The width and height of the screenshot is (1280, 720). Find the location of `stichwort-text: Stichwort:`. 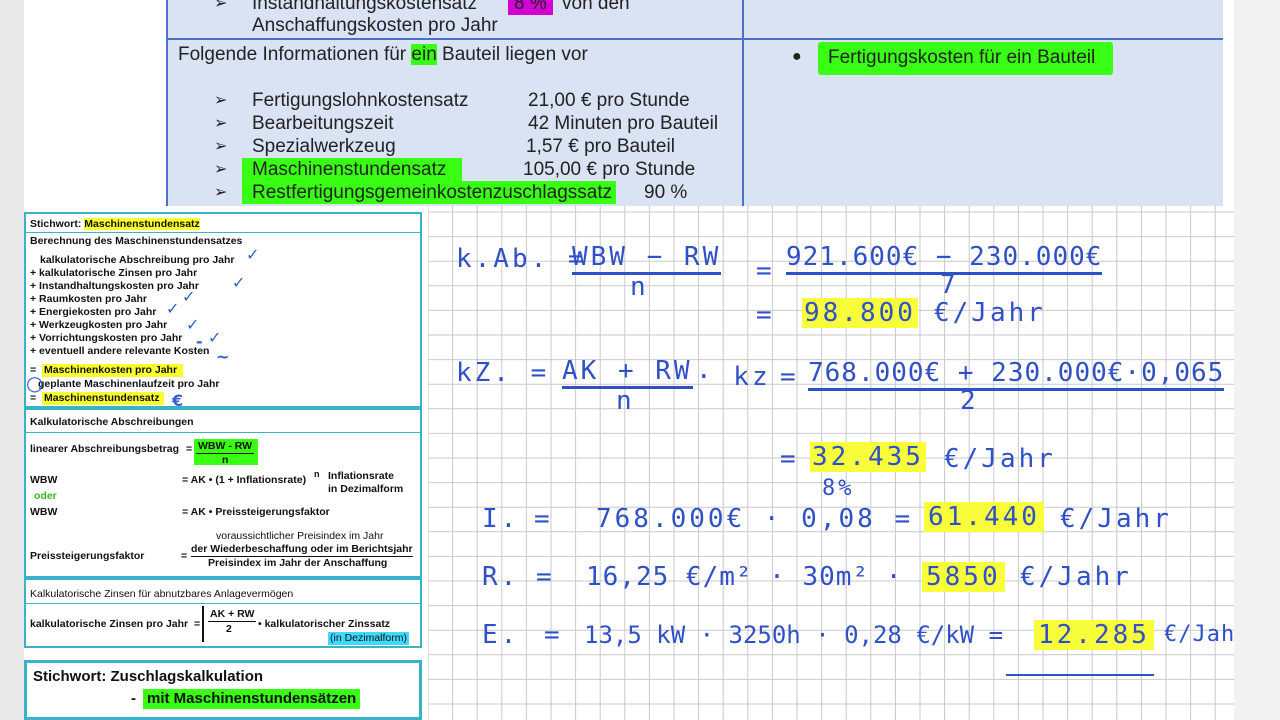

stichwort-text: Stichwort: is located at coordinates (56, 224).